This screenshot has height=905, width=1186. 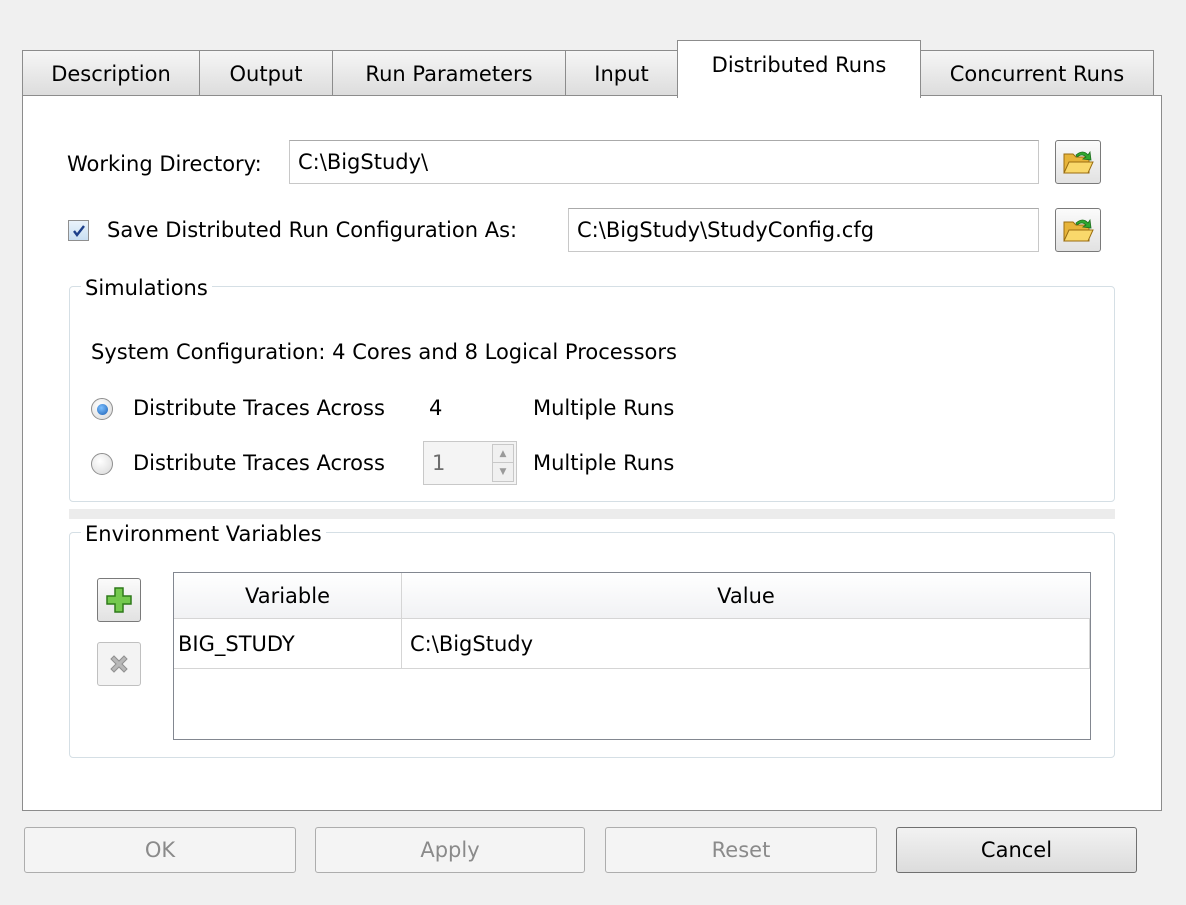 I want to click on distribute-fixed-suffix: Multiple Runs, so click(x=604, y=408).